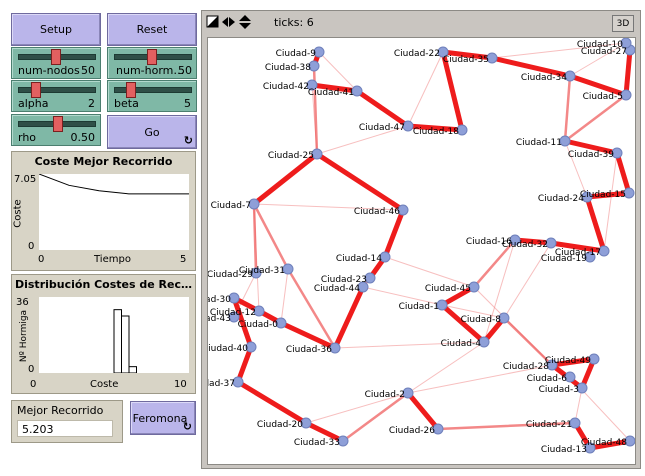 This screenshot has width=645, height=476. What do you see at coordinates (294, 22) in the screenshot?
I see `ticks-counter: ticks: 6` at bounding box center [294, 22].